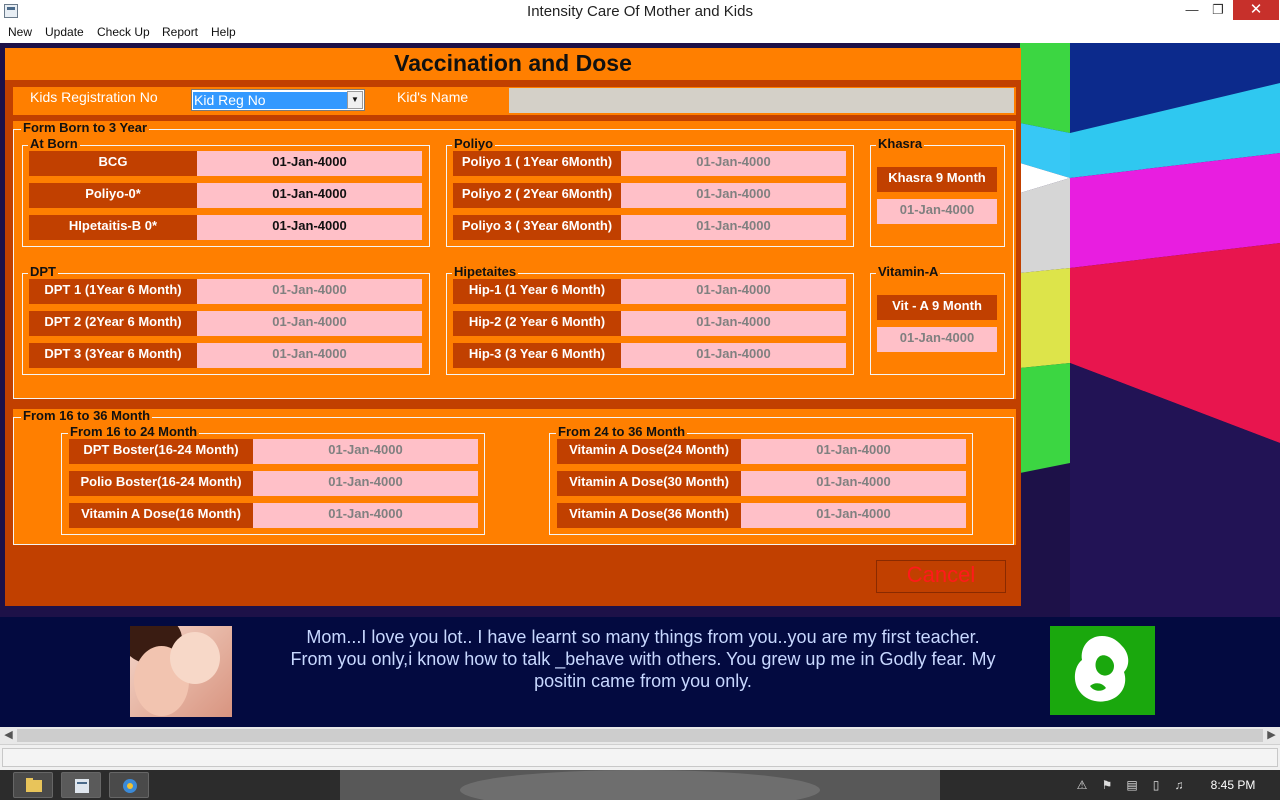  What do you see at coordinates (937, 307) in the screenshot?
I see `vaccine-label: Vit - A 9 Month` at bounding box center [937, 307].